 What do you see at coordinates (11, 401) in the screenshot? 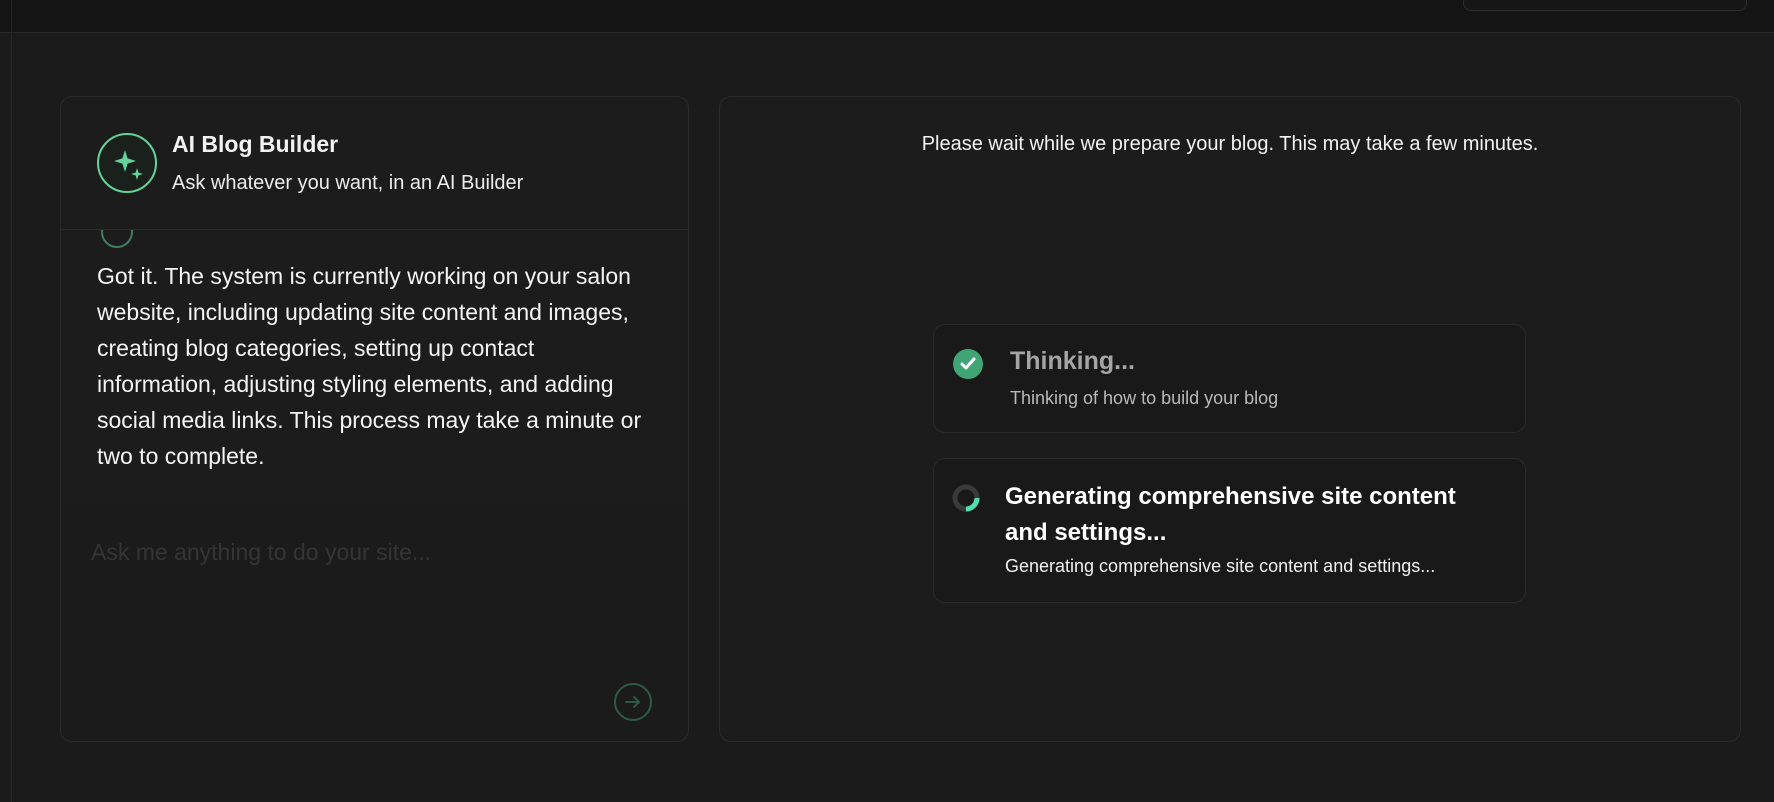
I see `left-rail-divider` at bounding box center [11, 401].